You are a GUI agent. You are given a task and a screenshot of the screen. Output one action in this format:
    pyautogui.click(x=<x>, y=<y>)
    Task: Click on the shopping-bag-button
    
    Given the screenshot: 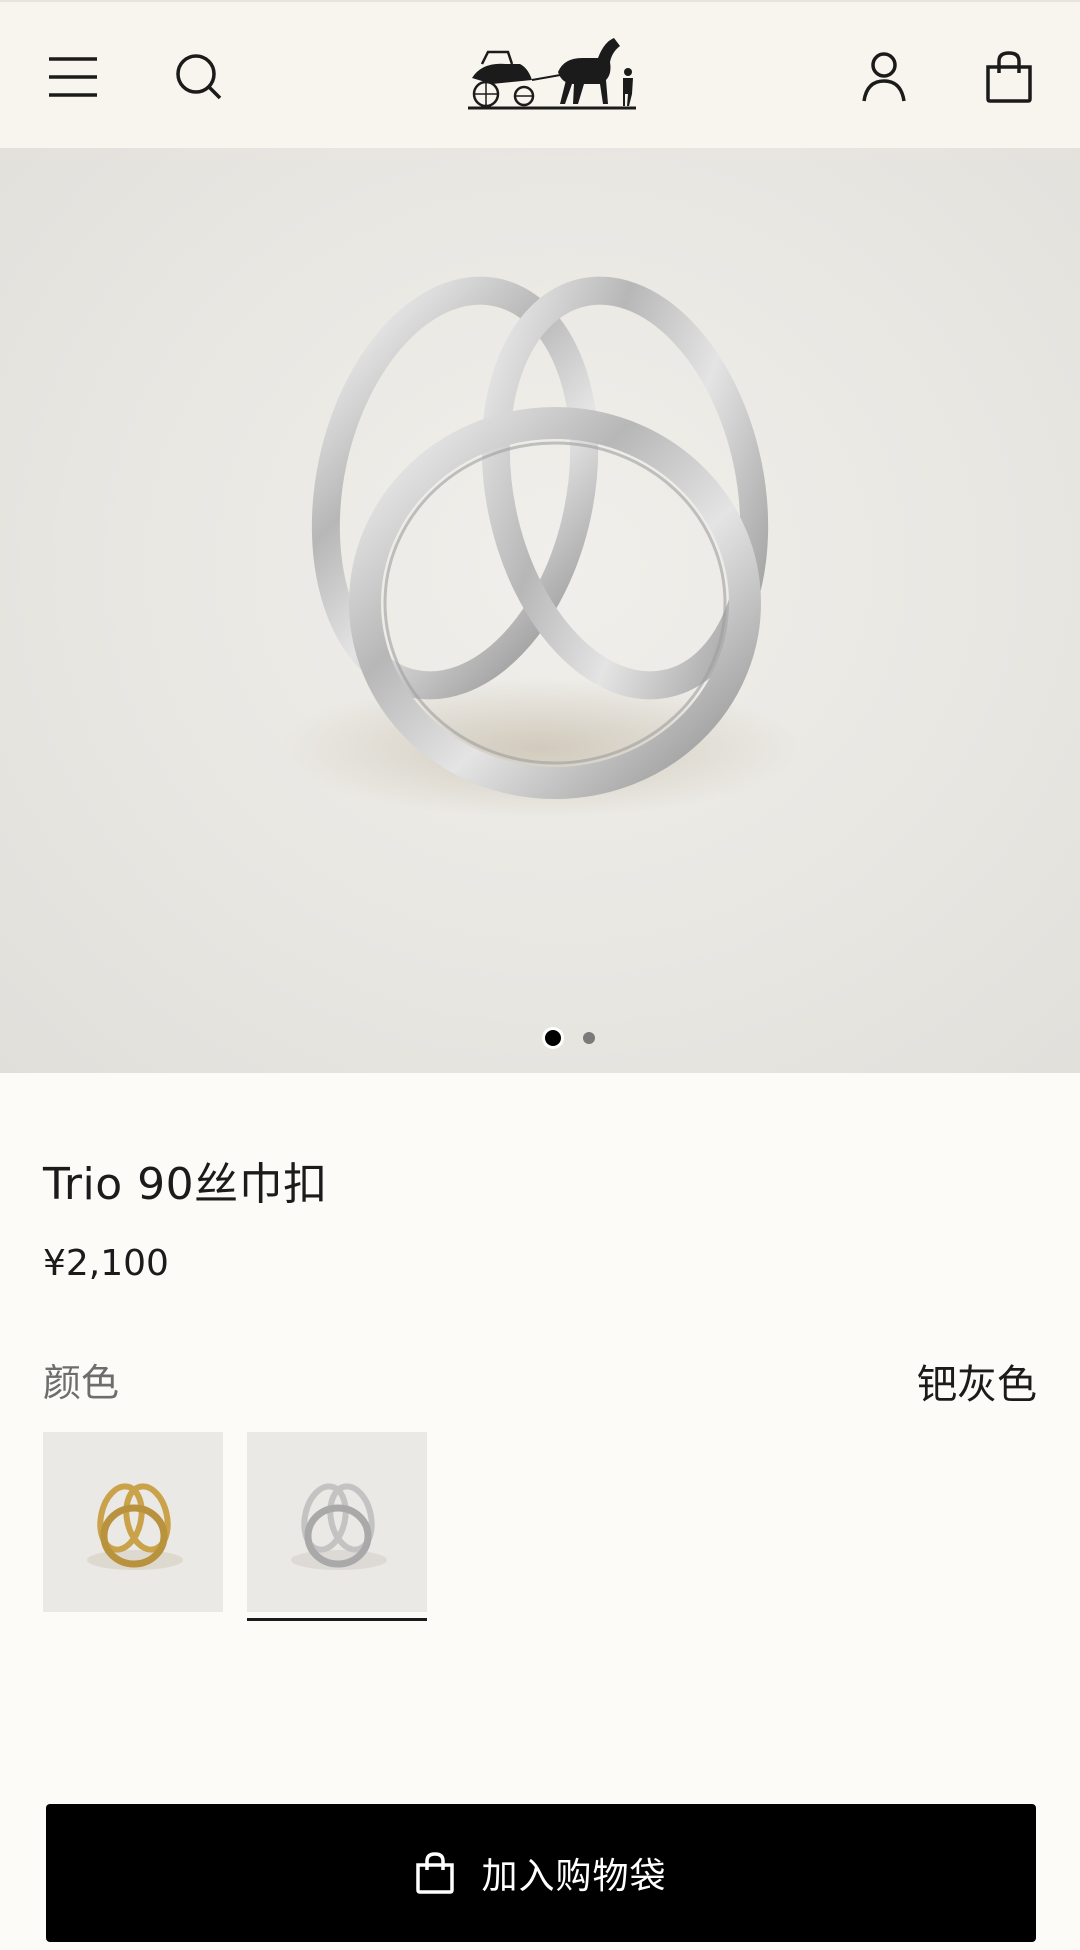 What is the action you would take?
    pyautogui.click(x=1009, y=77)
    